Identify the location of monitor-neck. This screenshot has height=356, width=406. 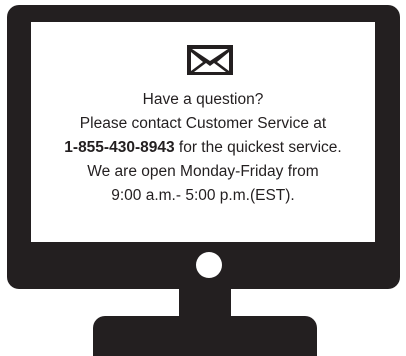
(205, 304).